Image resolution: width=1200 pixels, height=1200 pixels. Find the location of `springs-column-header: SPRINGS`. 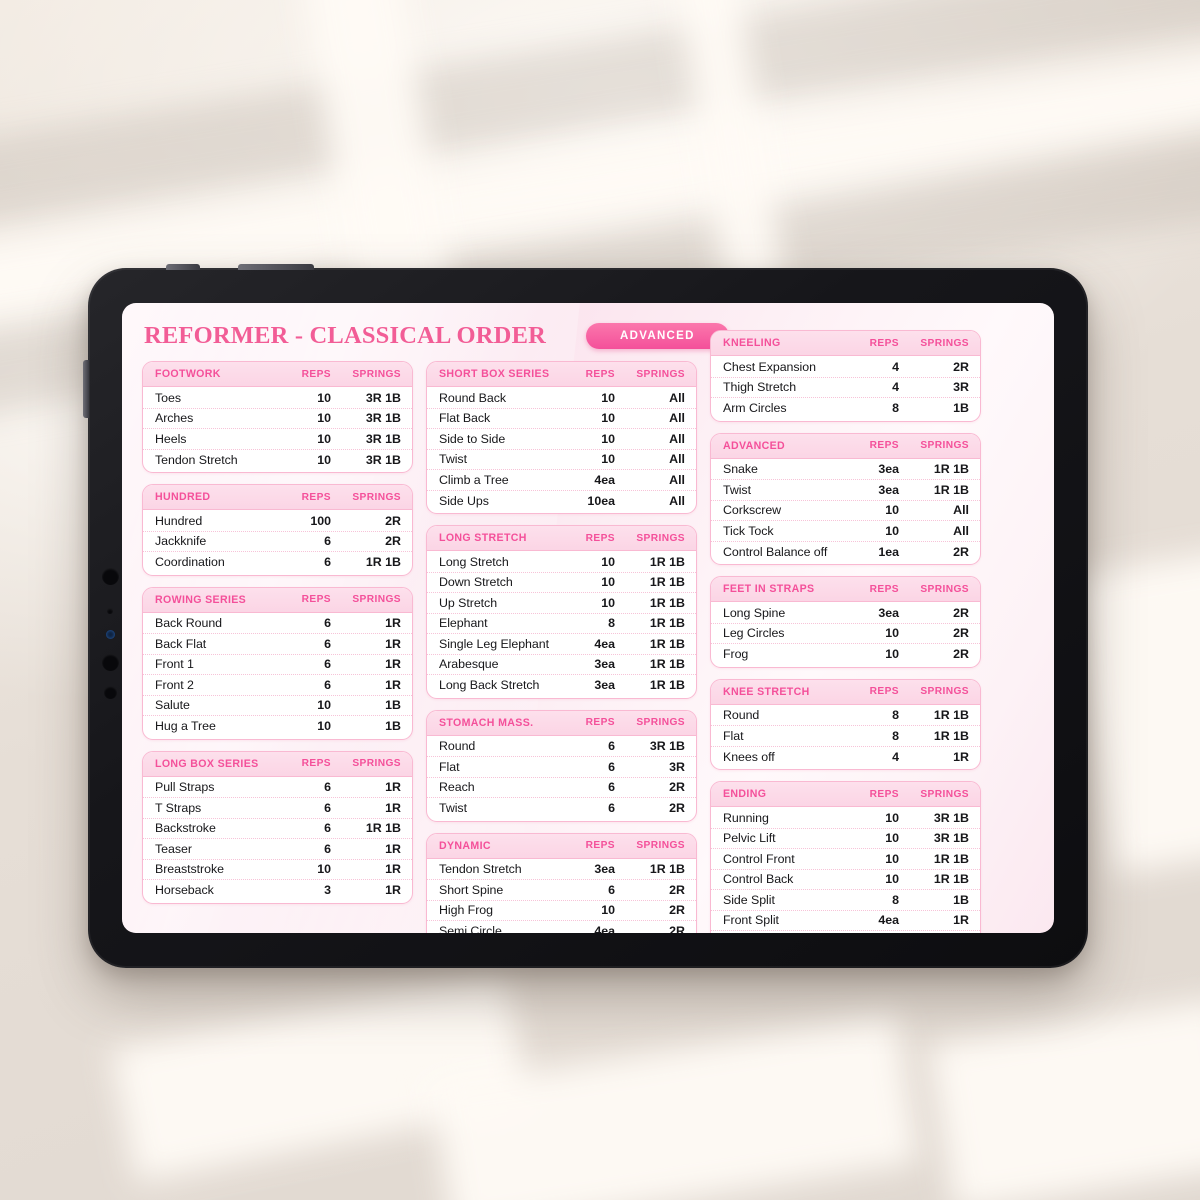

springs-column-header: SPRINGS is located at coordinates (376, 763).